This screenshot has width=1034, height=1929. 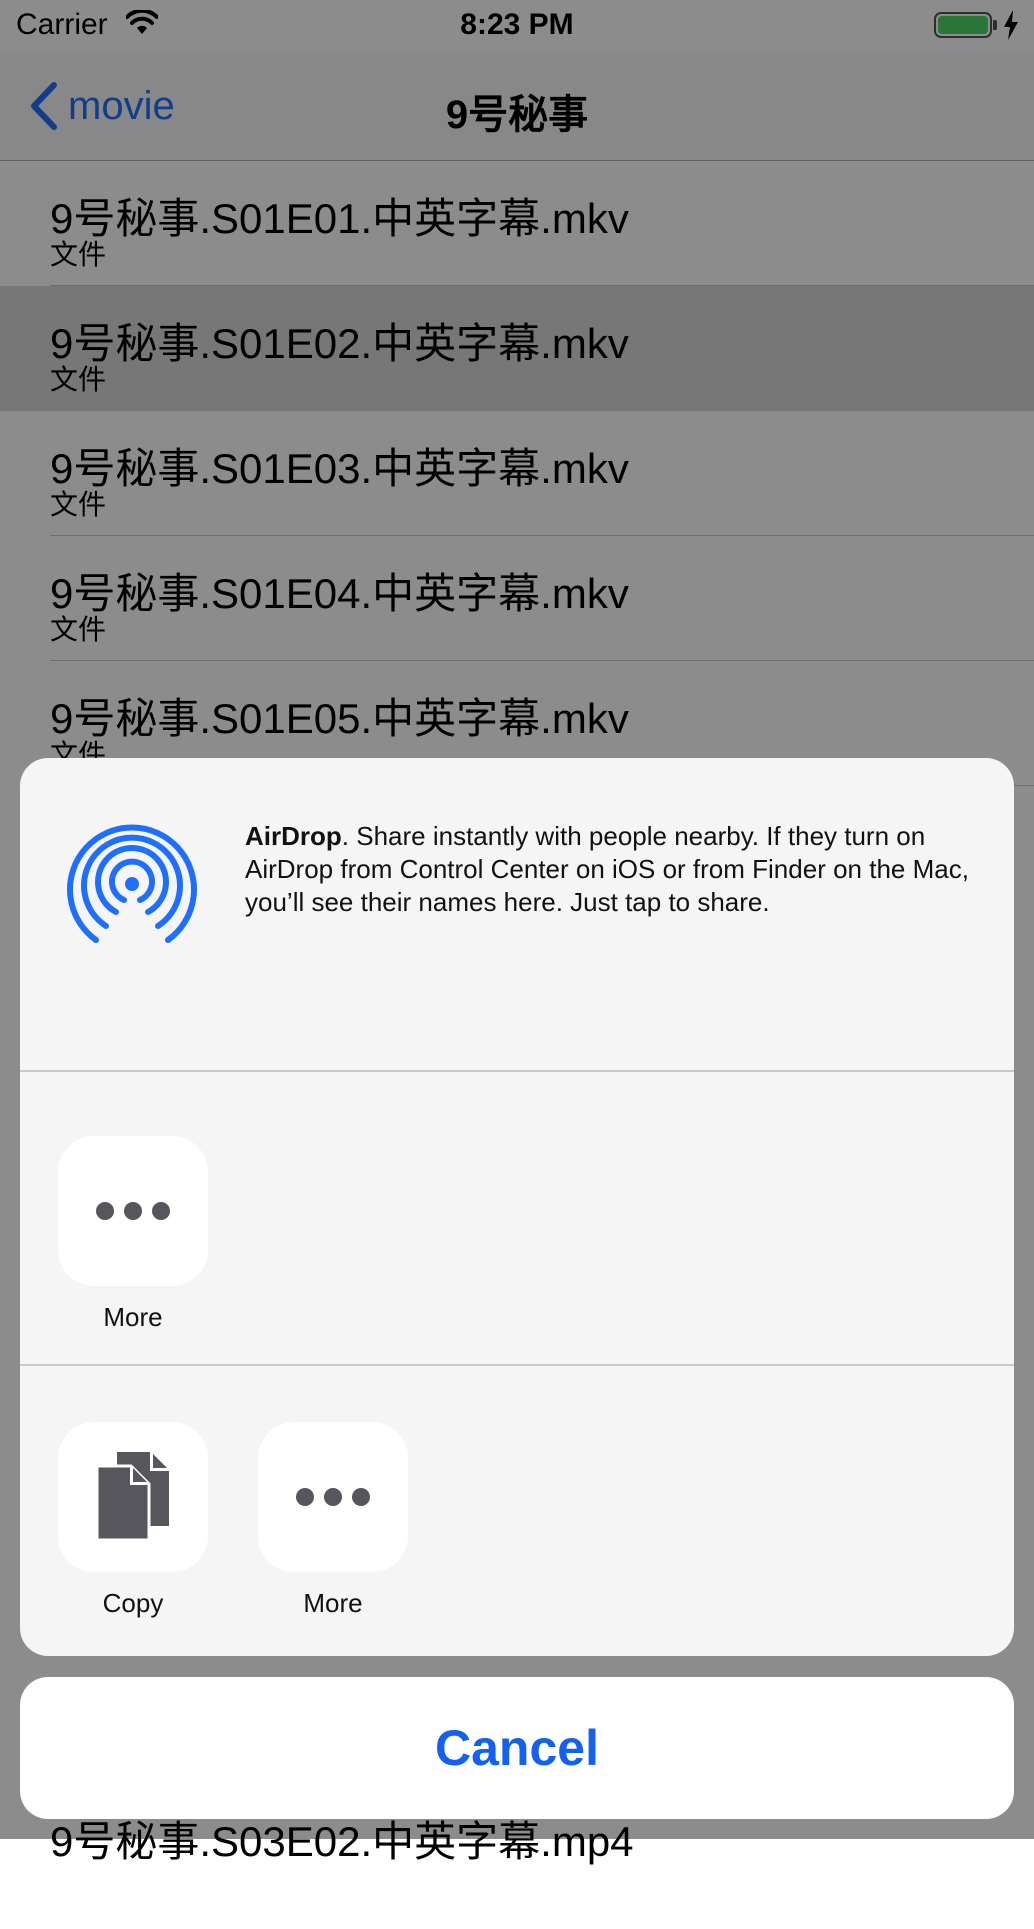 I want to click on share-more-button: More, so click(x=133, y=1234).